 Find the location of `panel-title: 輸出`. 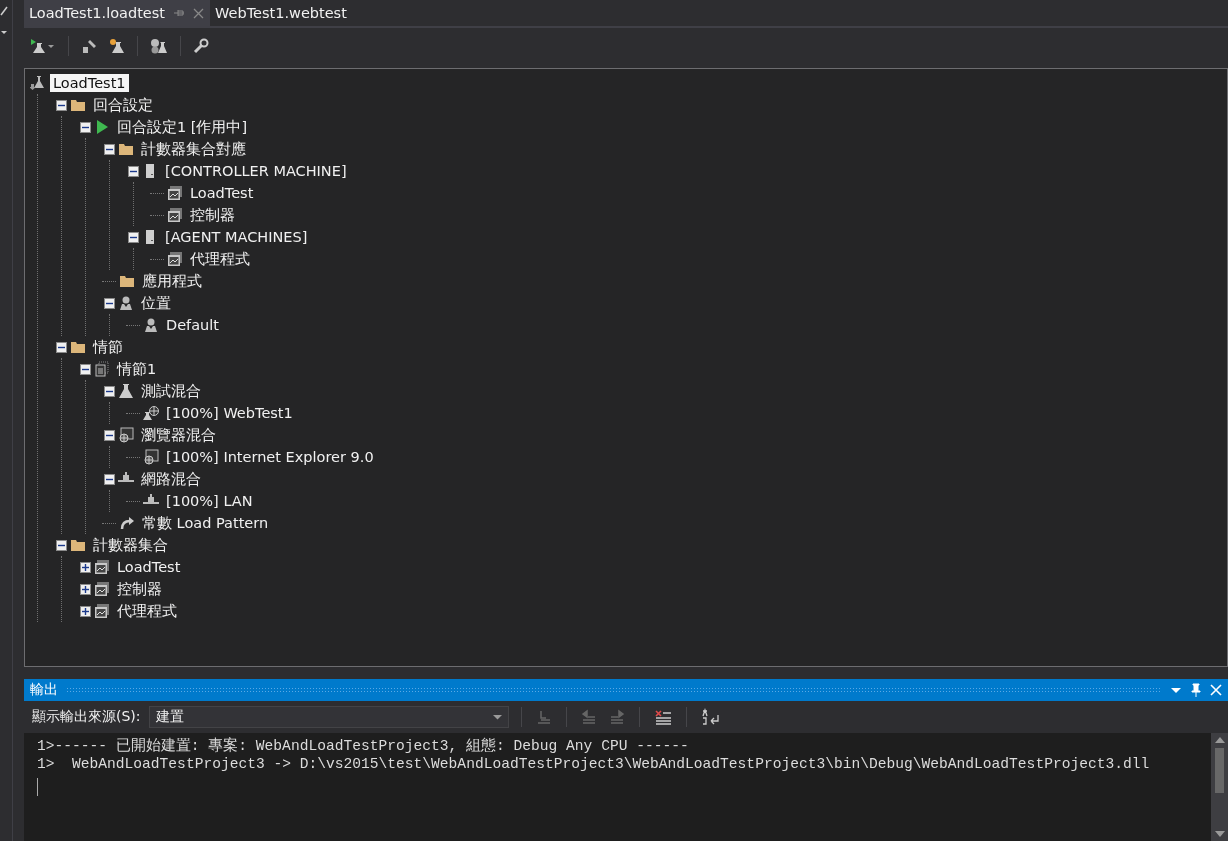

panel-title: 輸出 is located at coordinates (44, 690).